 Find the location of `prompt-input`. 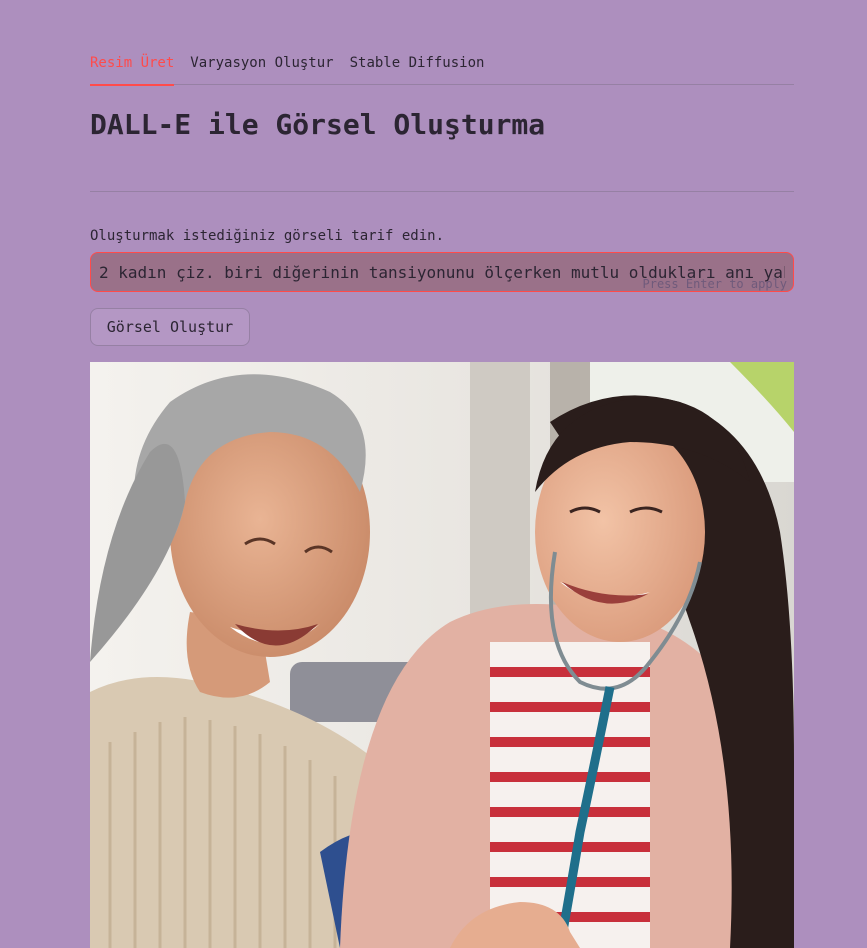

prompt-input is located at coordinates (442, 272).